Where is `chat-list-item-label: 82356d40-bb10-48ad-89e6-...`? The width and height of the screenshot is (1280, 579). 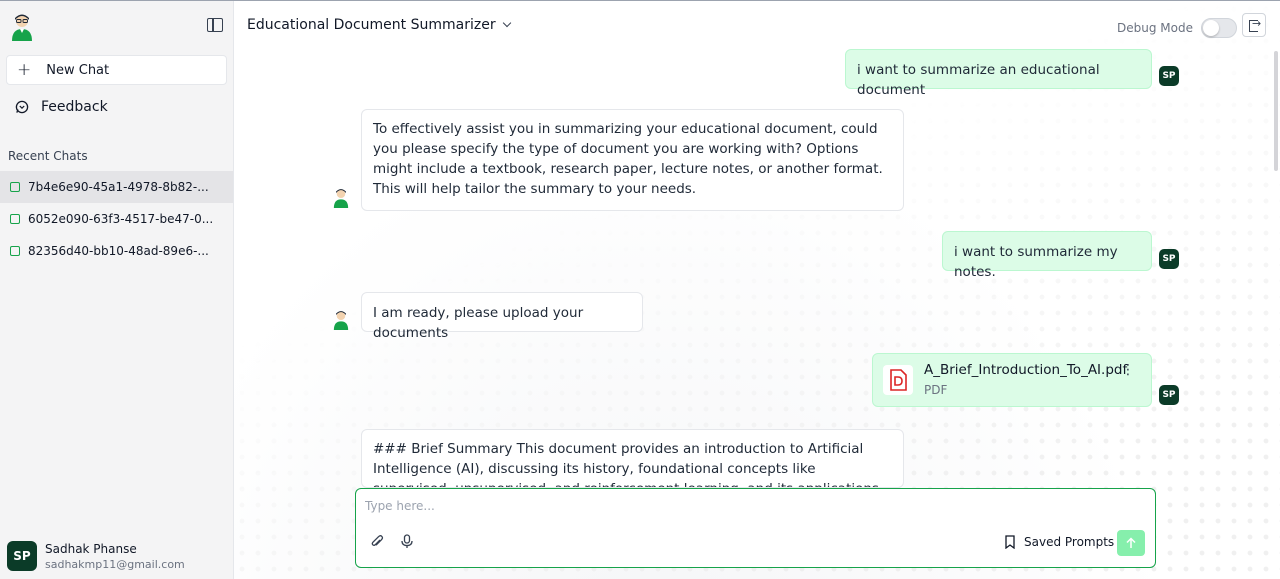
chat-list-item-label: 82356d40-bb10-48ad-89e6-... is located at coordinates (118, 251).